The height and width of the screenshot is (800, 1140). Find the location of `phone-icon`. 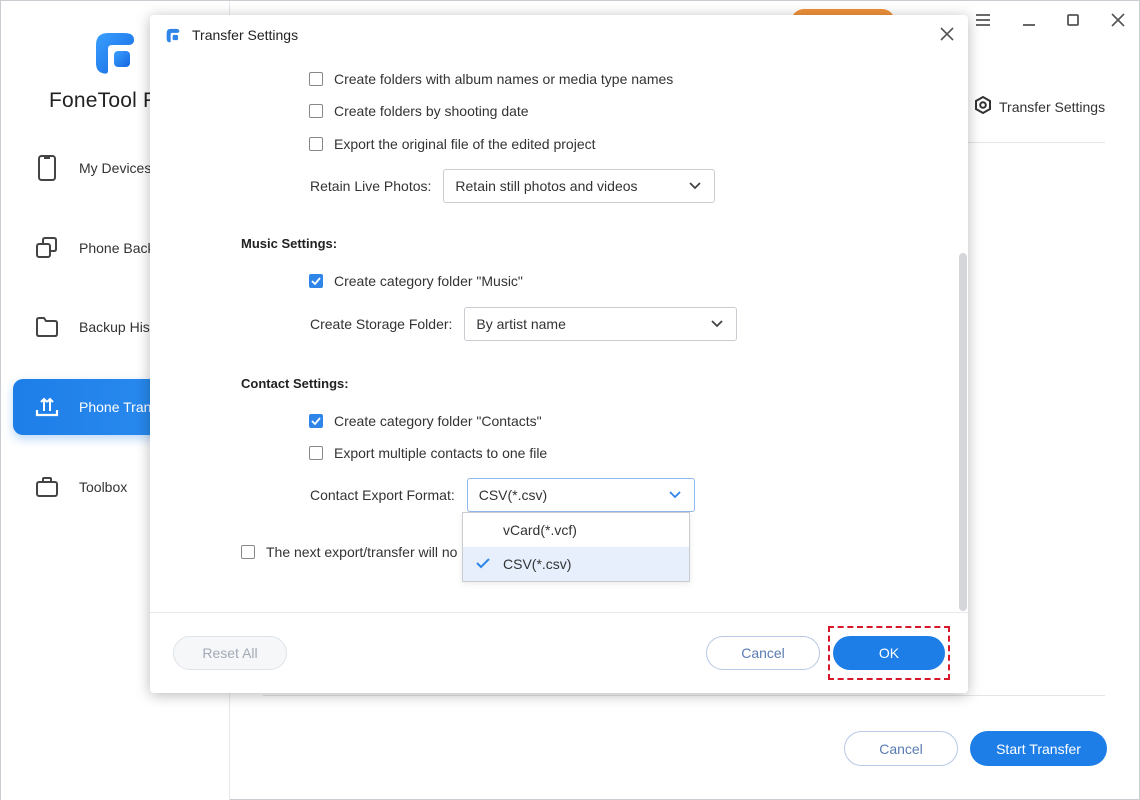

phone-icon is located at coordinates (47, 168).